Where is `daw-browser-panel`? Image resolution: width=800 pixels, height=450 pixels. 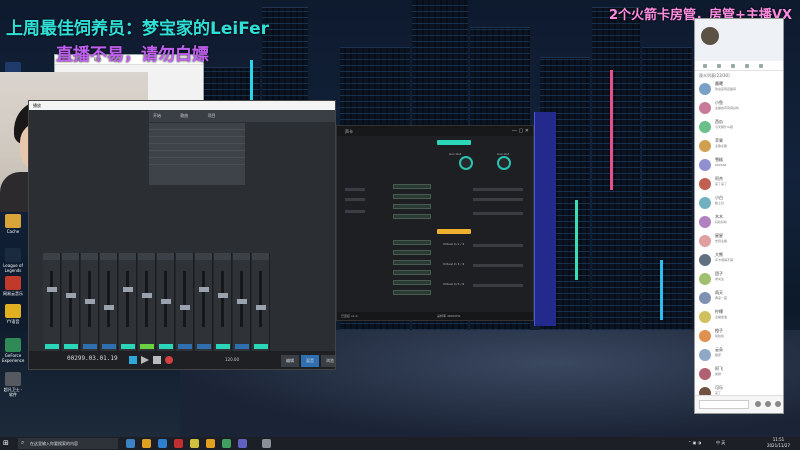
daw-browser-panel is located at coordinates (197, 154).